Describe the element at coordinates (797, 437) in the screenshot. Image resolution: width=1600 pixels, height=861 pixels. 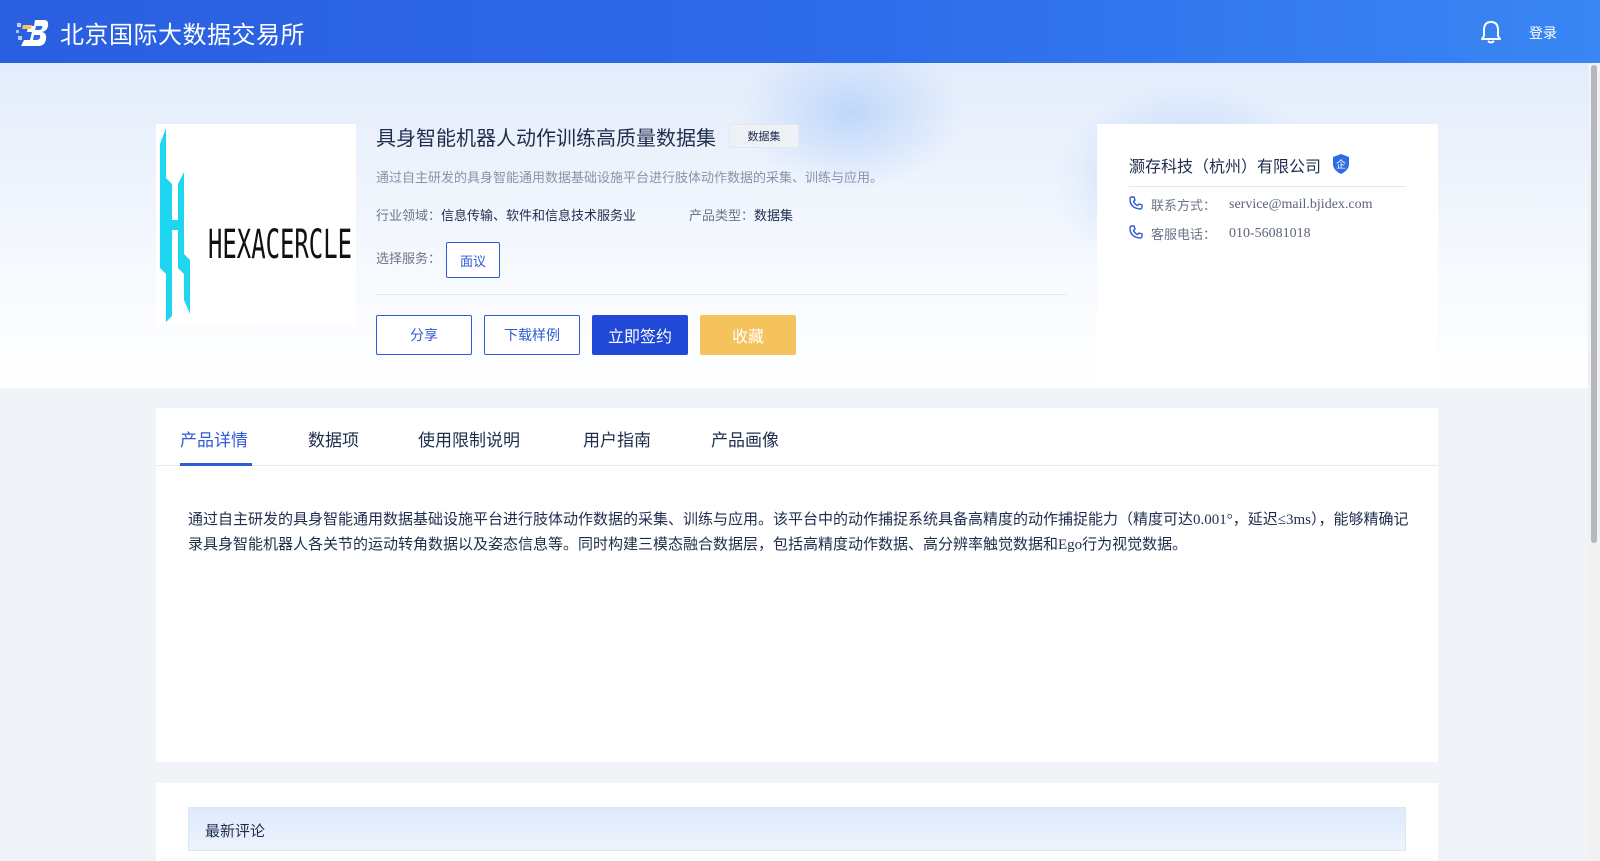
I see `detail-tabs: 产品详情 数据项 使用限制说明 用户指南 产品画像` at that location.